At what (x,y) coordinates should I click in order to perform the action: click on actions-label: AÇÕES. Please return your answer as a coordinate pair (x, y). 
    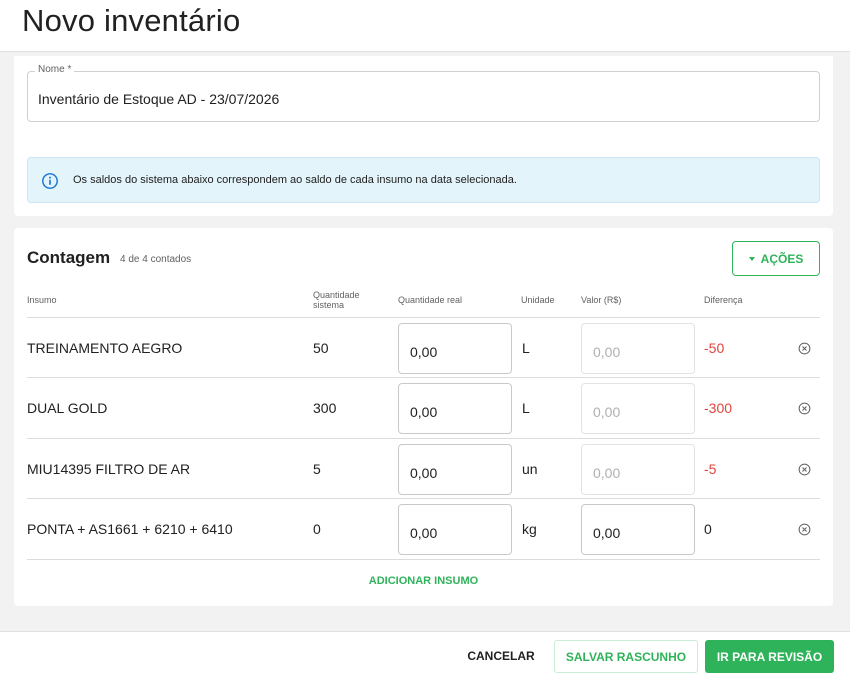
    Looking at the image, I should click on (782, 258).